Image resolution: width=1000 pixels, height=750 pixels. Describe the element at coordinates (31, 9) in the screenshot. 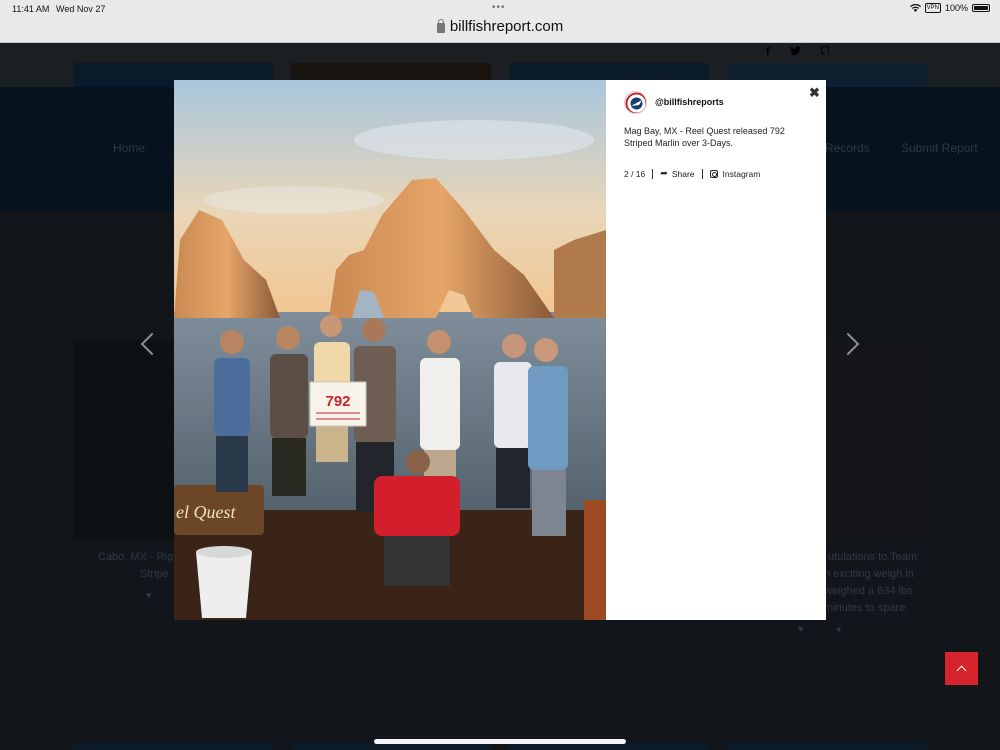

I see `status-time: 11:41 AM` at that location.